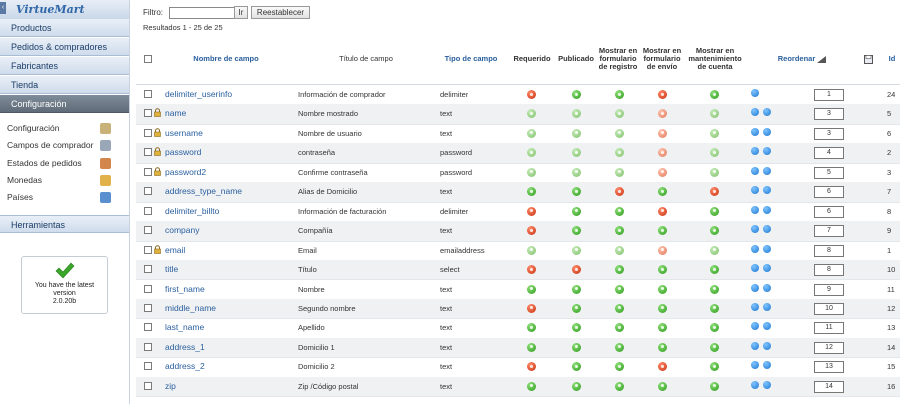 The height and width of the screenshot is (404, 900). I want to click on field-name-link: company, so click(182, 230).